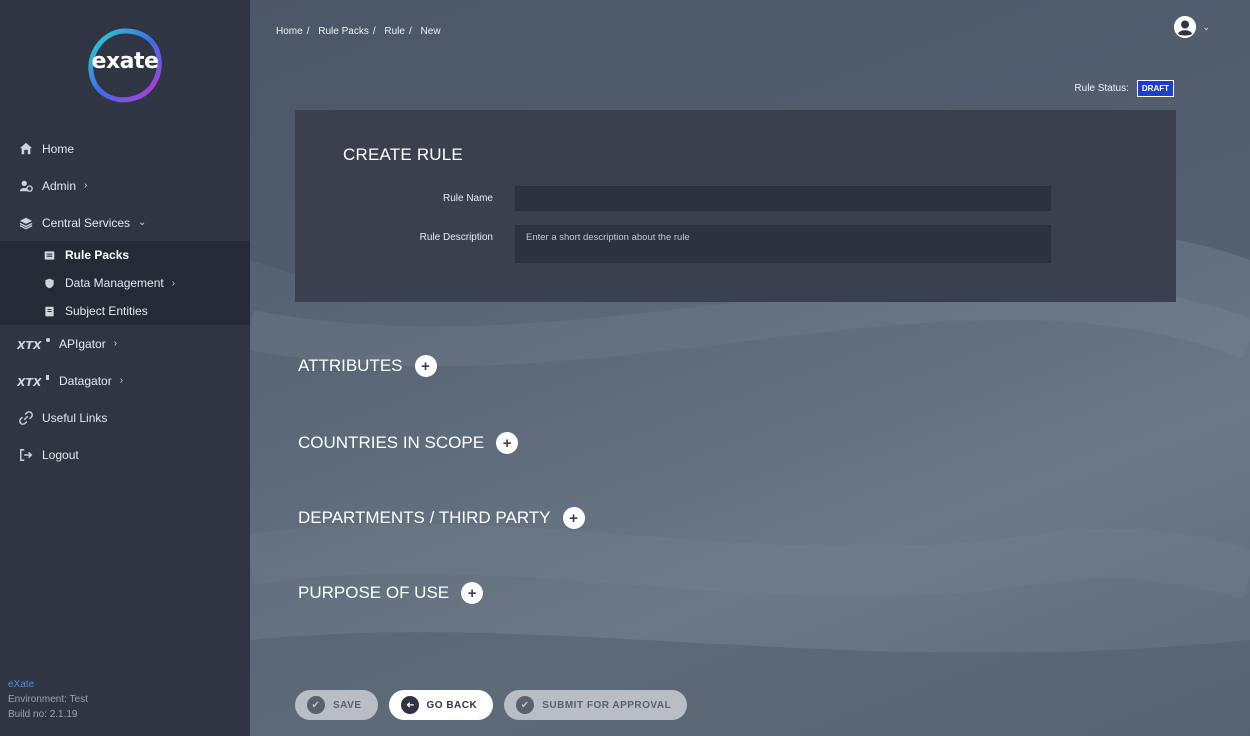  I want to click on sidebar-footer: eXate Environment: Test Build no: 2.1.19, so click(48, 699).